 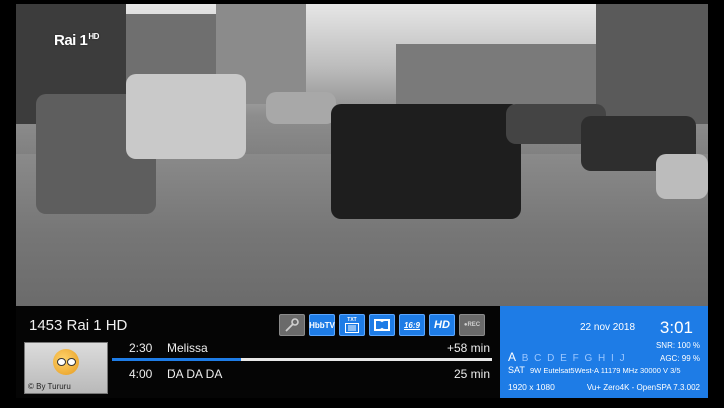 I want to click on mascot-icon, so click(x=66, y=362).